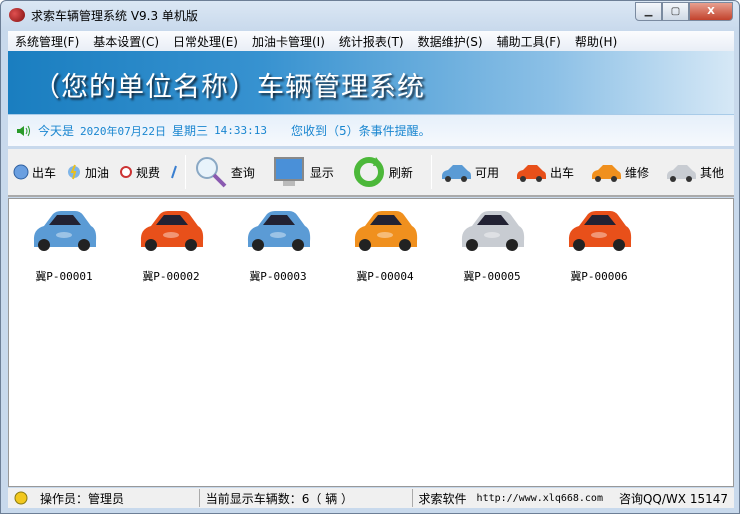 This screenshot has height=514, width=740. What do you see at coordinates (47, 41) in the screenshot?
I see `menu-system: 系统管理(F)` at bounding box center [47, 41].